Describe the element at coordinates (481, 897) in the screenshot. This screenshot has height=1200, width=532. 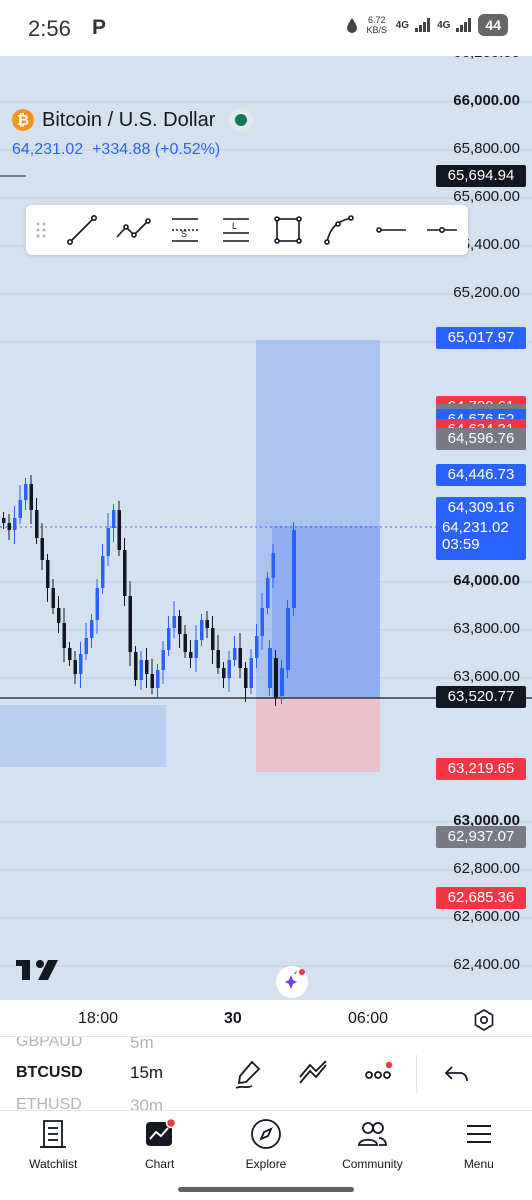
I see `price-tag: 62,685.36` at that location.